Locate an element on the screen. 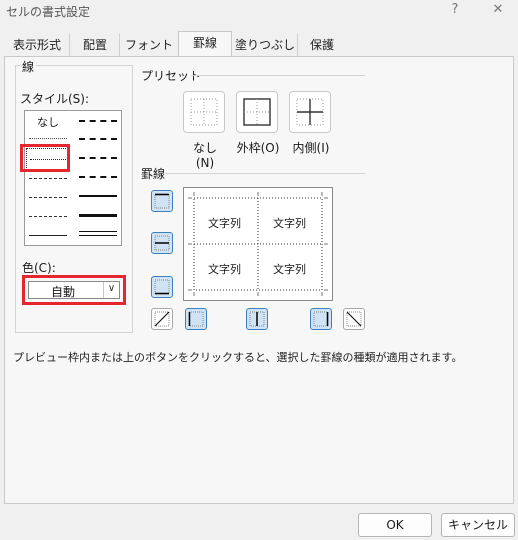 This screenshot has height=540, width=518. border-diagonal-up-icon is located at coordinates (162, 319).